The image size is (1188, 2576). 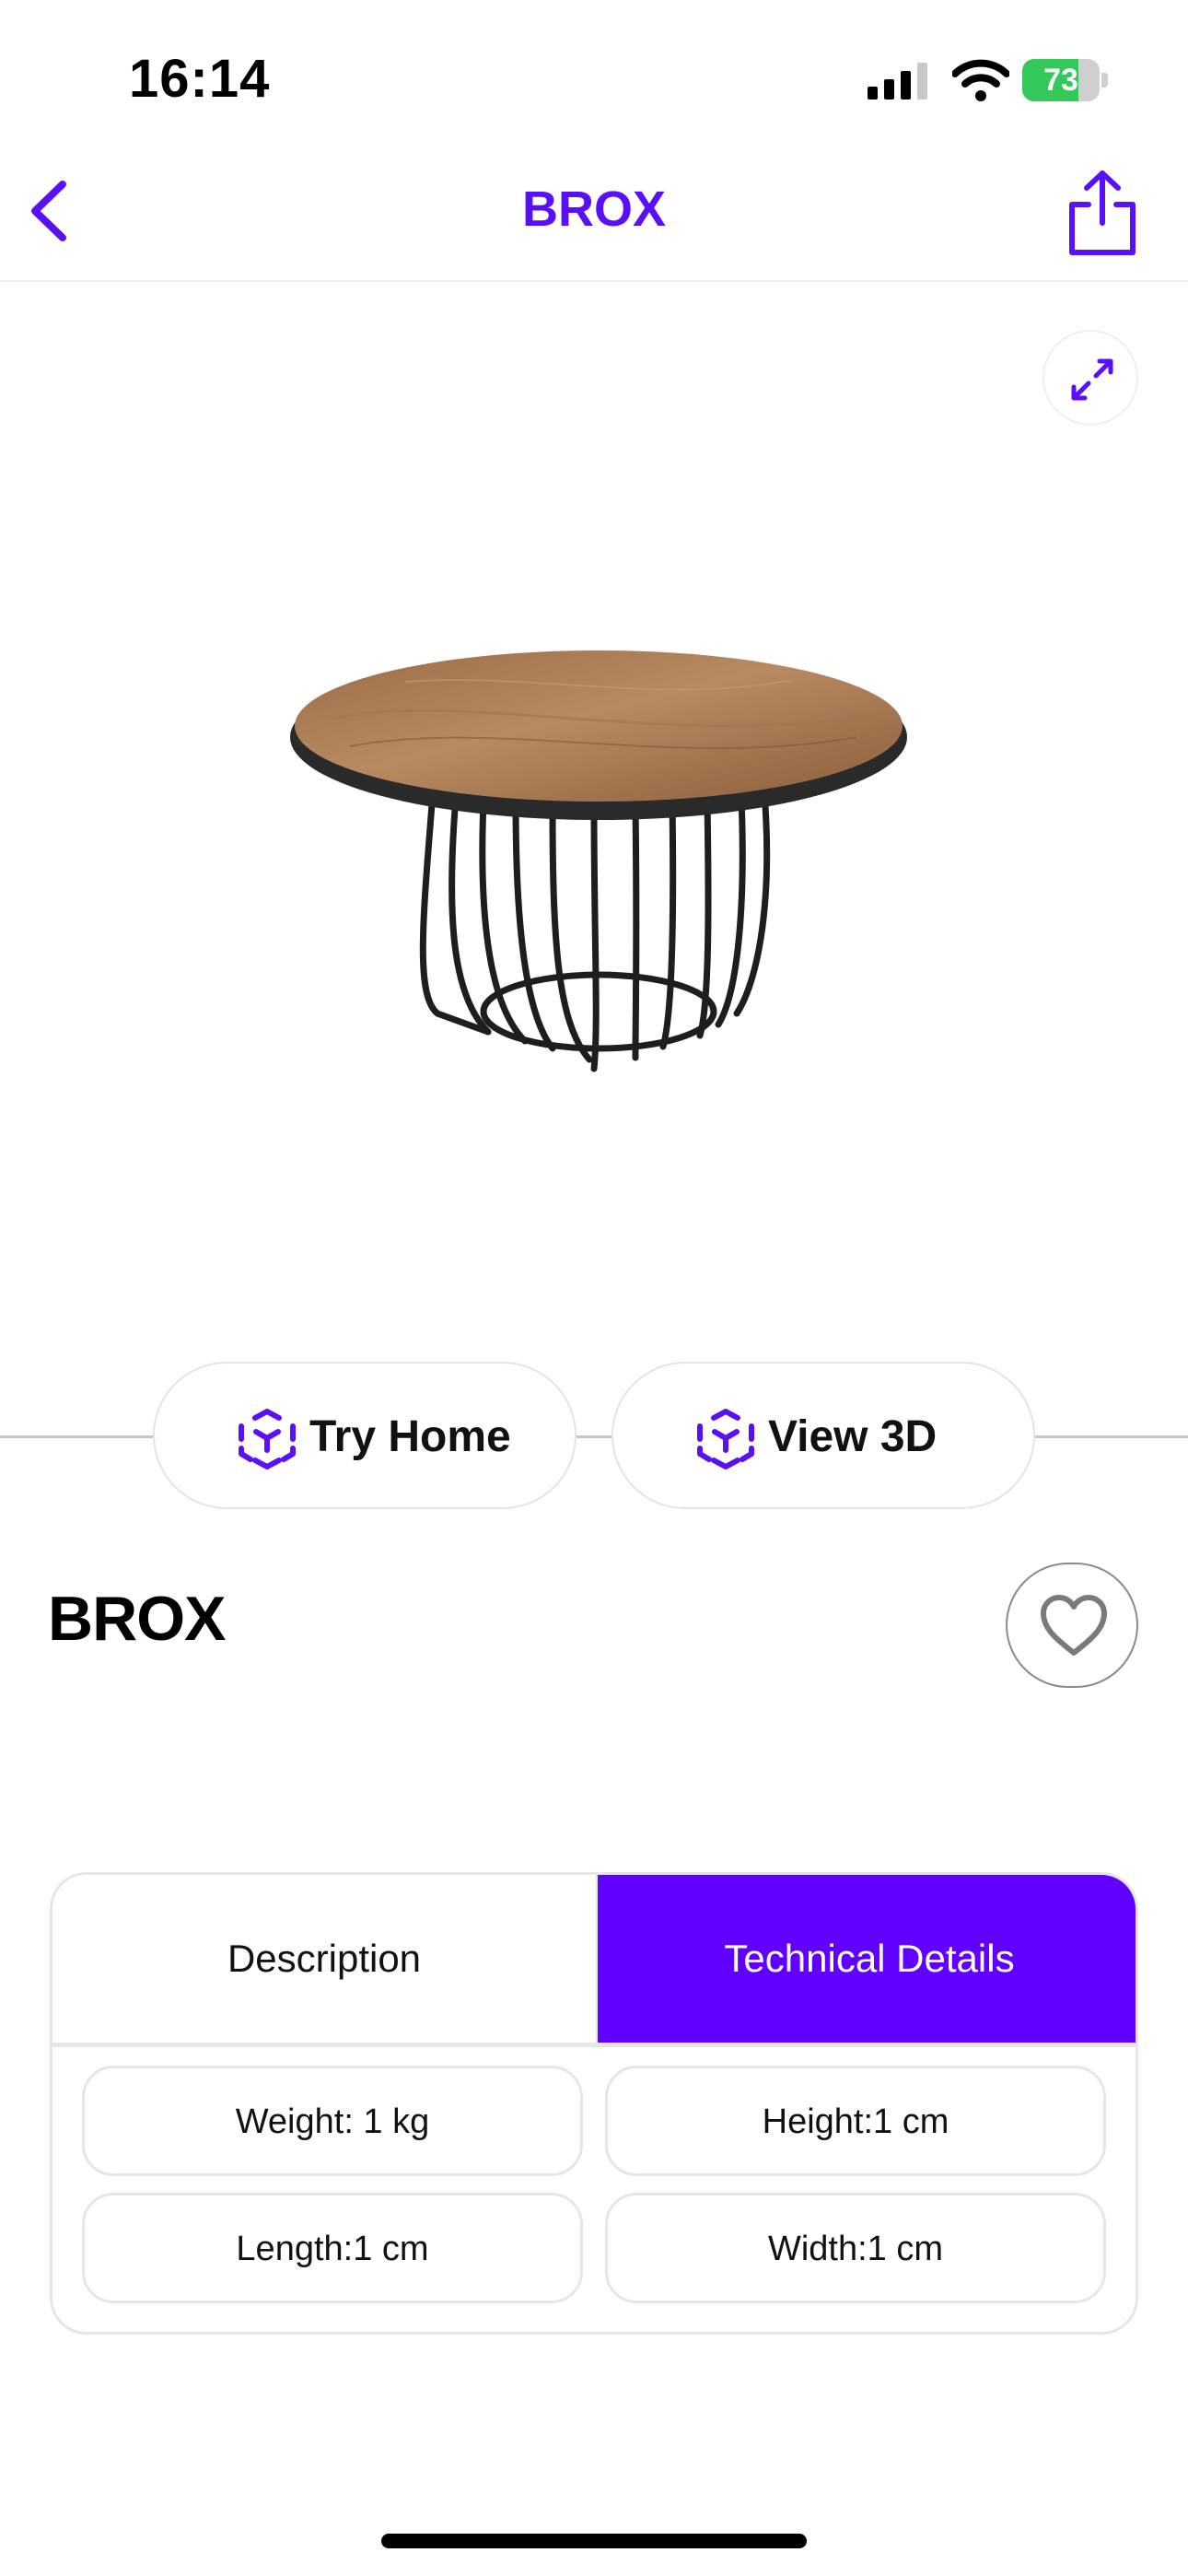 What do you see at coordinates (137, 1619) in the screenshot?
I see `product-name: BROX` at bounding box center [137, 1619].